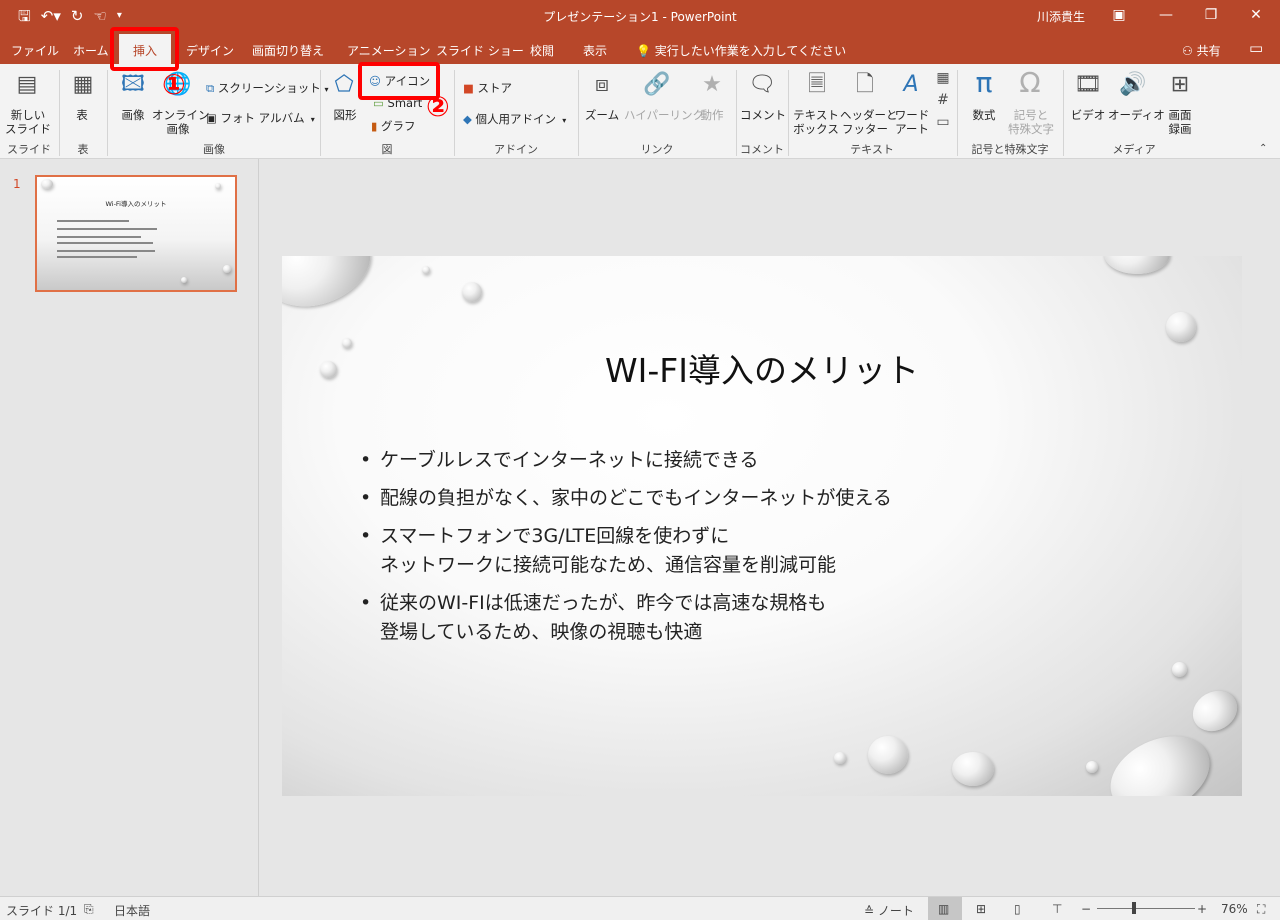  Describe the element at coordinates (27, 85) in the screenshot. I see `new-slide-icon: ▤` at that location.